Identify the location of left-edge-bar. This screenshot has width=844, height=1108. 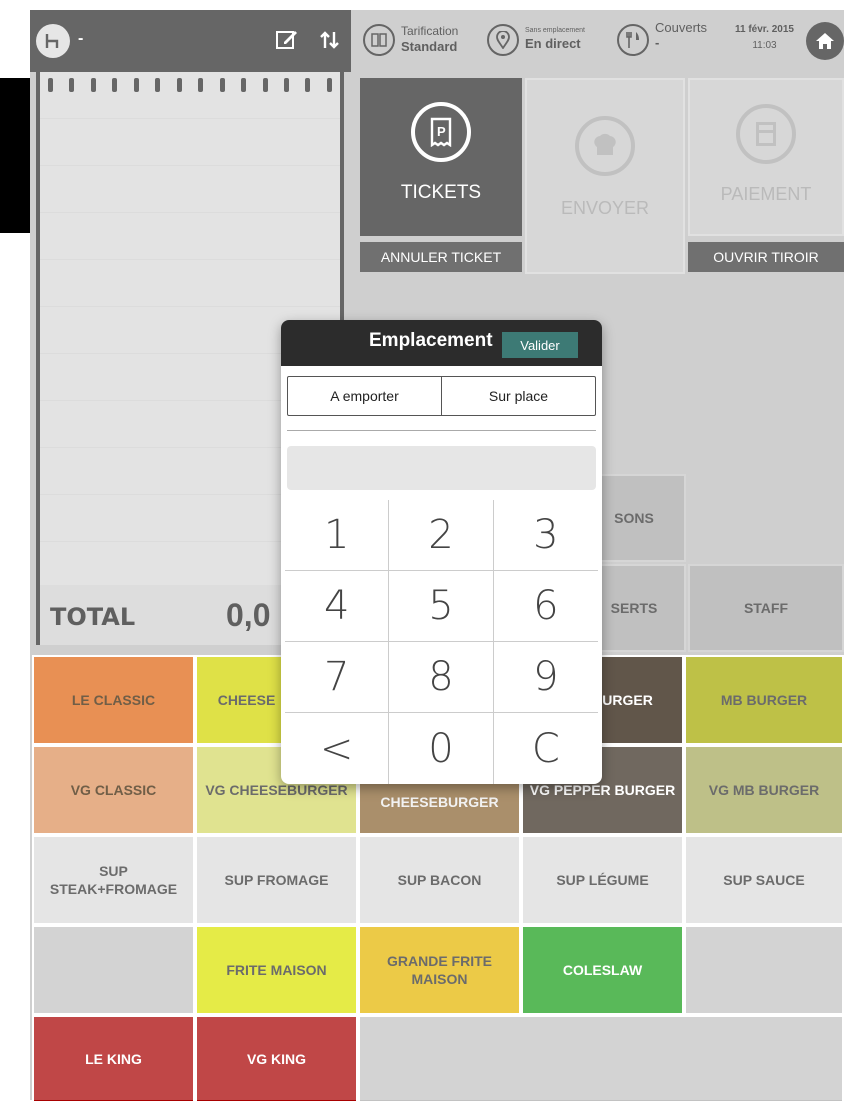
(15, 155).